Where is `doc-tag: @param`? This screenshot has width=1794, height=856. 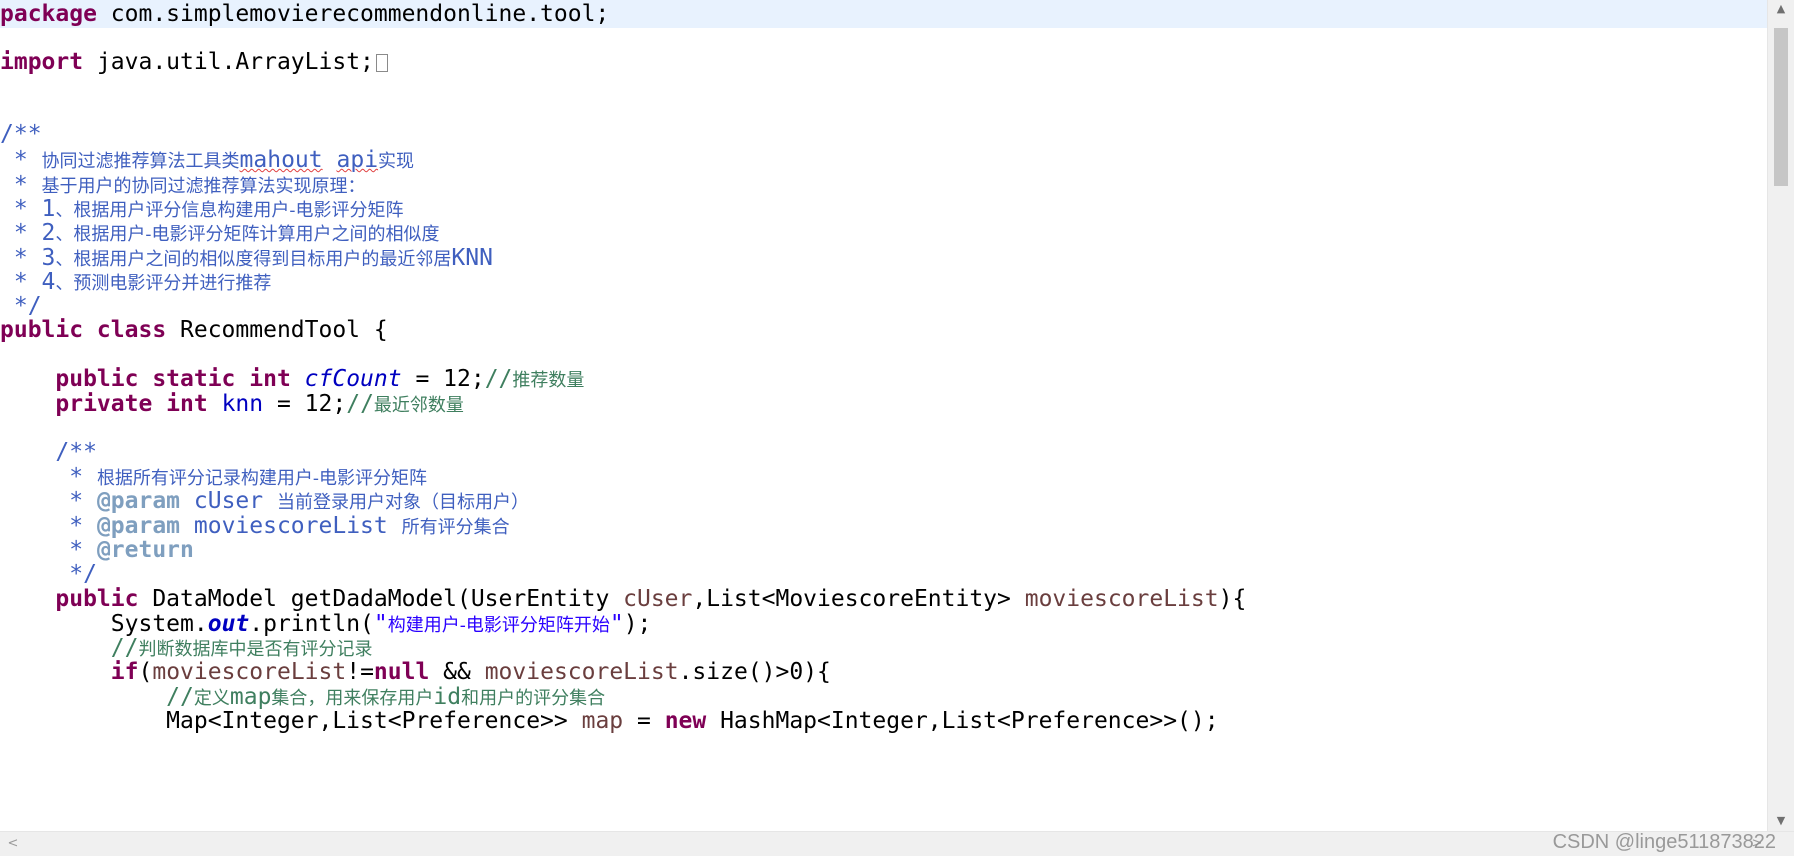
doc-tag: @param is located at coordinates (138, 501).